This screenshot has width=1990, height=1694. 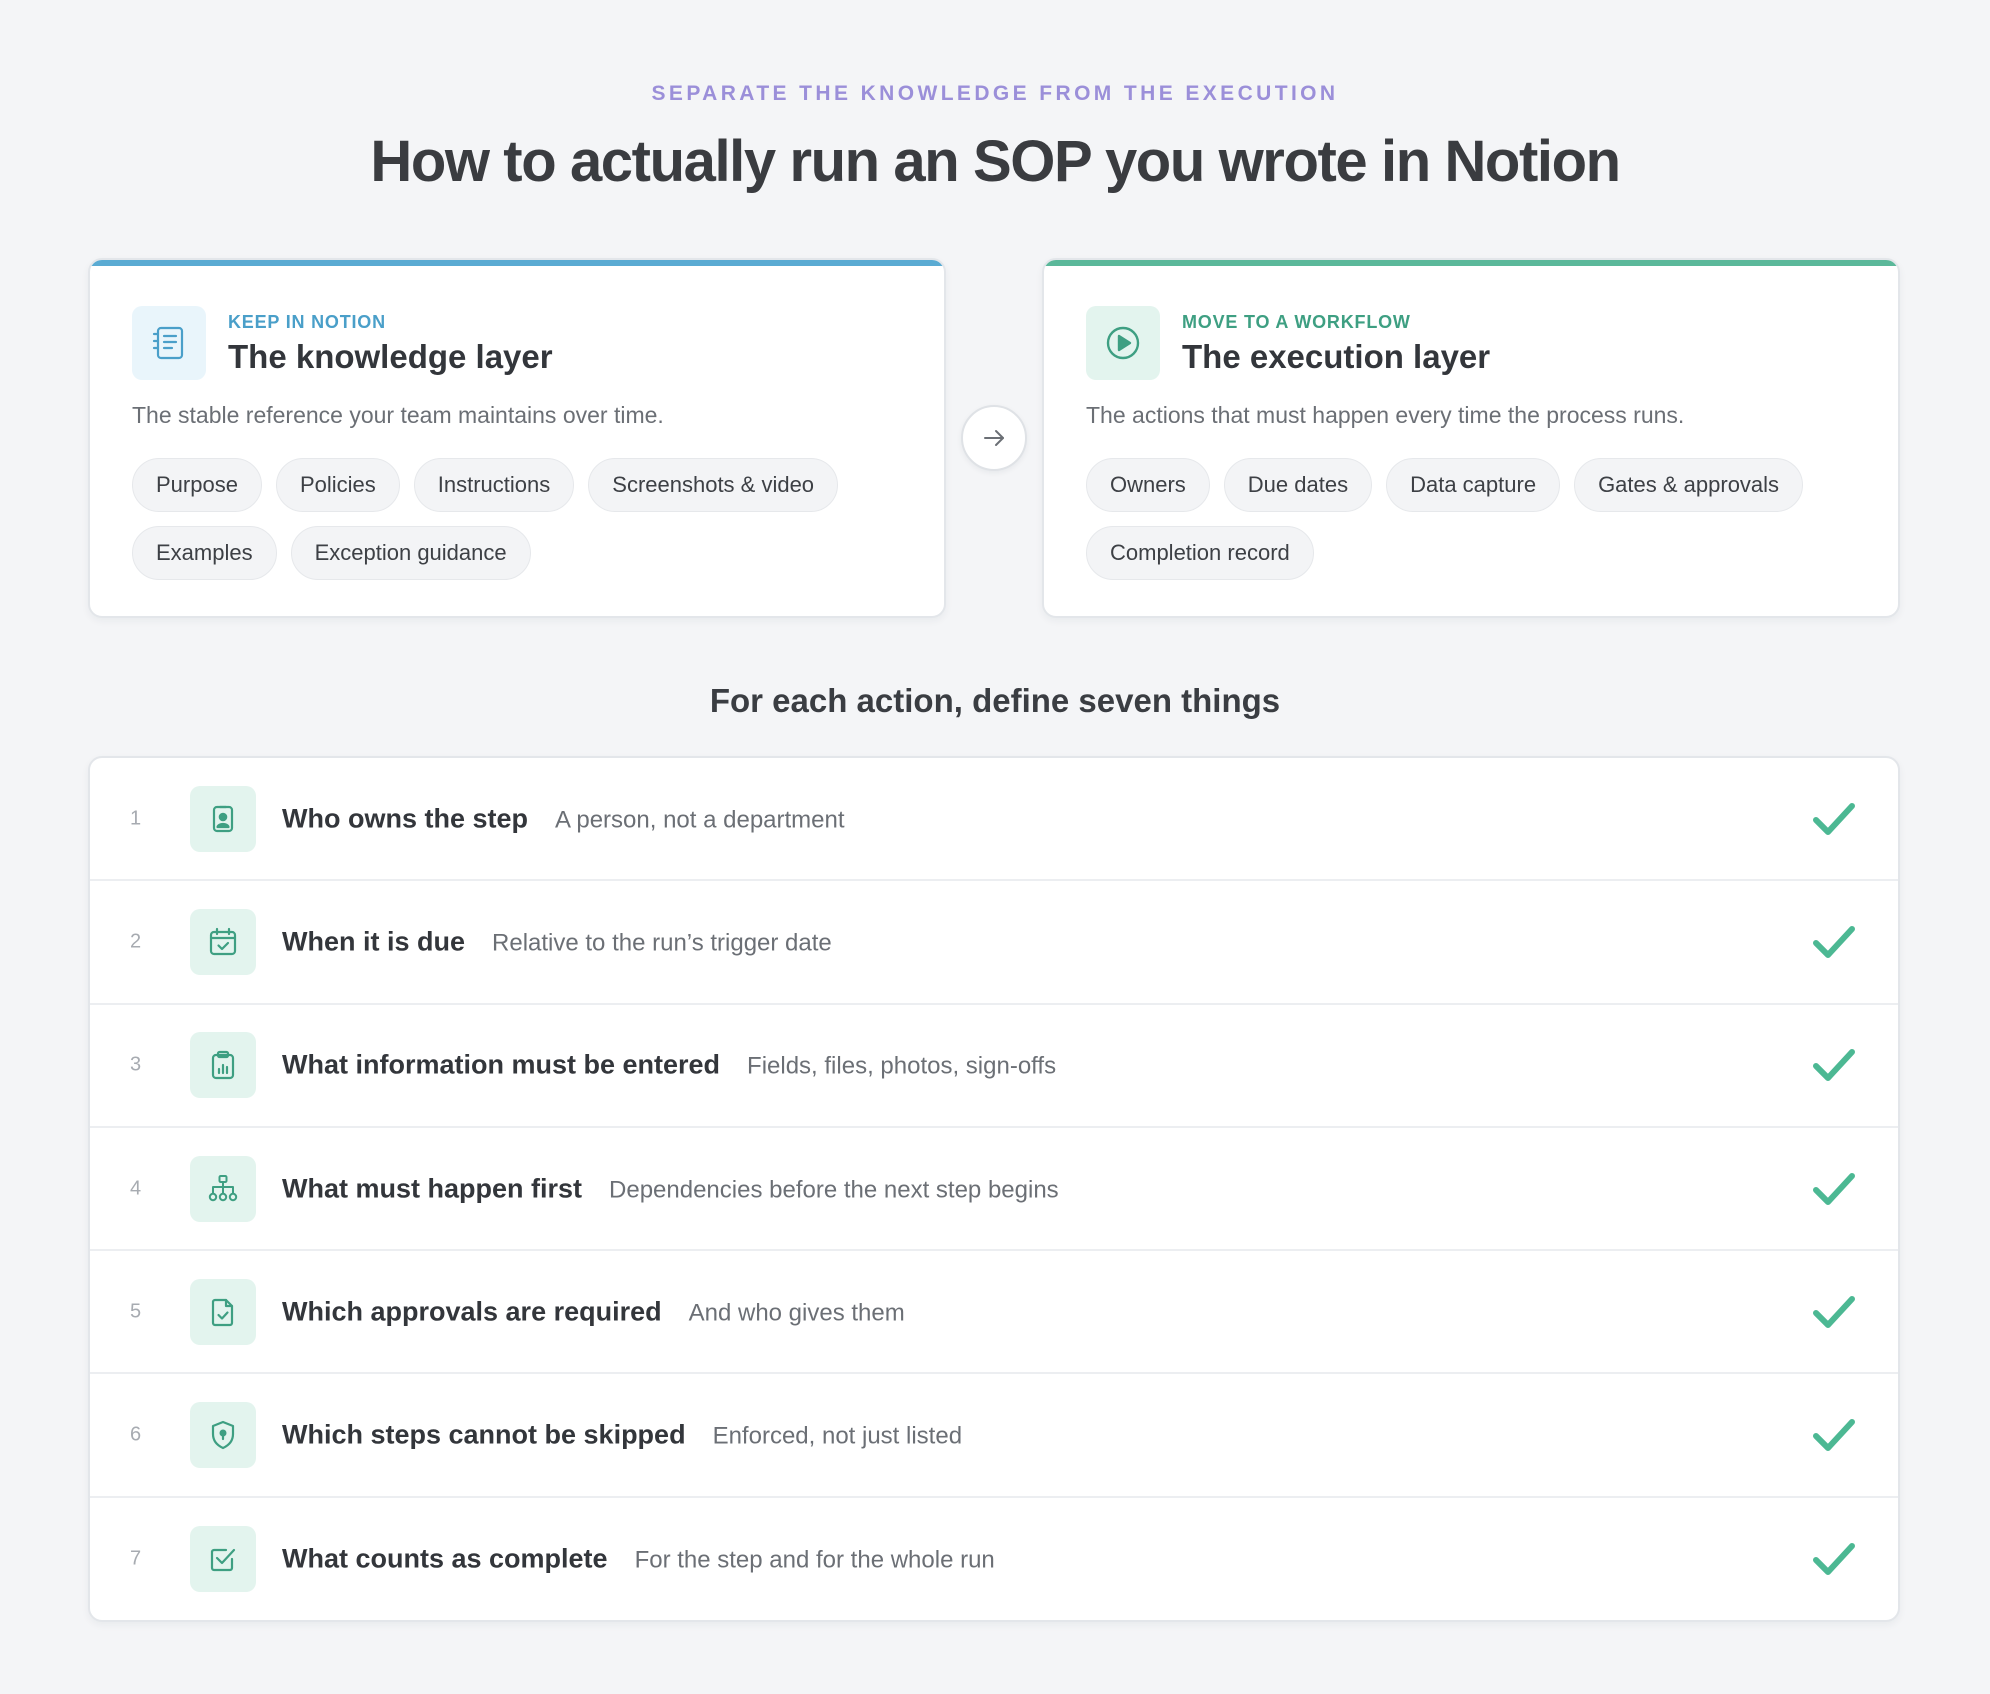 I want to click on chip-purpose: Purpose, so click(x=197, y=485).